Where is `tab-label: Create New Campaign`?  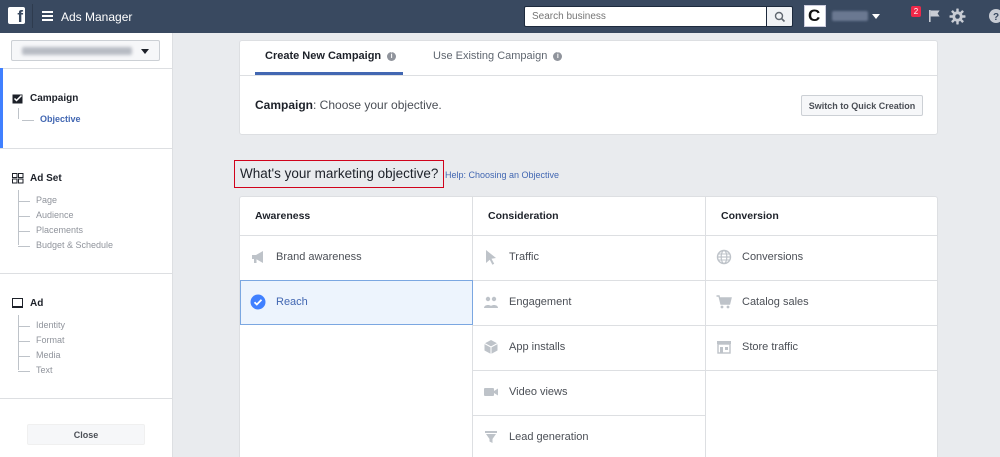 tab-label: Create New Campaign is located at coordinates (323, 56).